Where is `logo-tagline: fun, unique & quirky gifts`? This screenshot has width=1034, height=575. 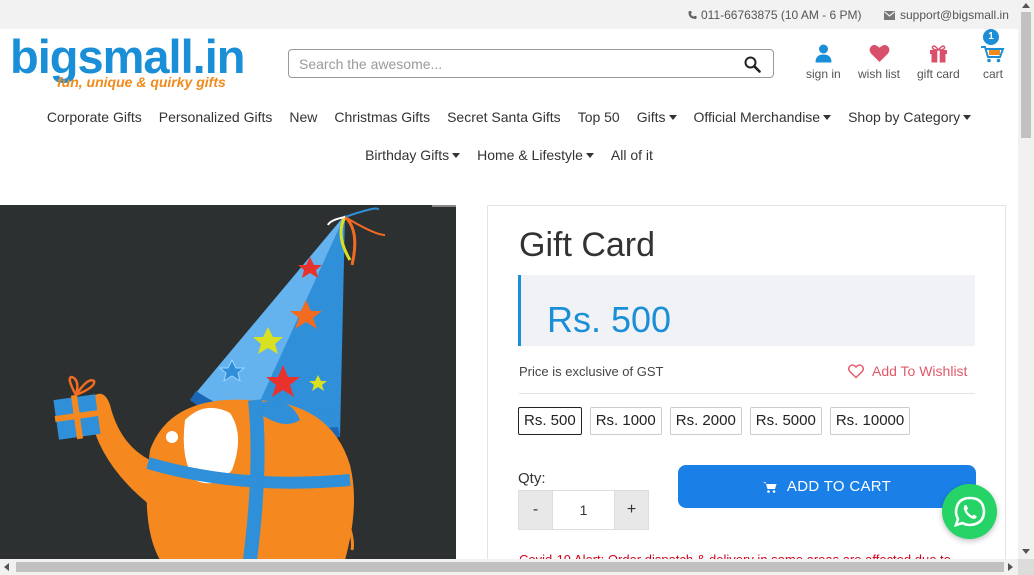
logo-tagline: fun, unique & quirky gifts is located at coordinates (141, 82).